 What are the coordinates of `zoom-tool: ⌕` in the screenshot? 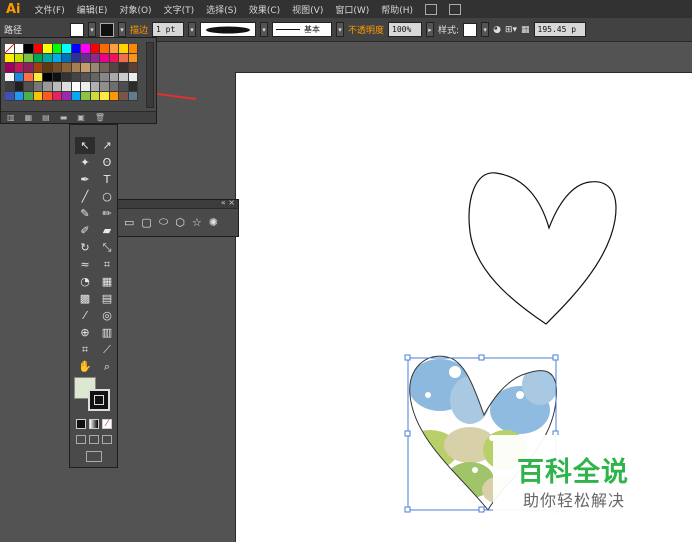 It's located at (107, 366).